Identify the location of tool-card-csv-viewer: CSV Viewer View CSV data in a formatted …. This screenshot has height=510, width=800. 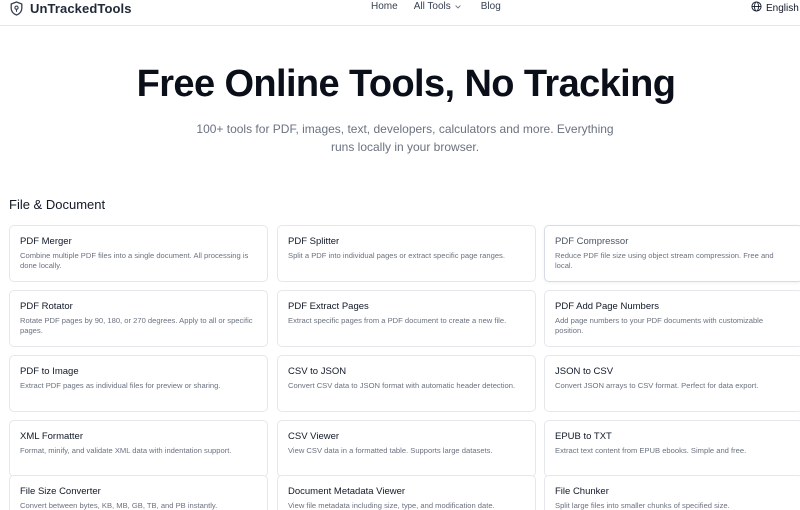
(406, 448).